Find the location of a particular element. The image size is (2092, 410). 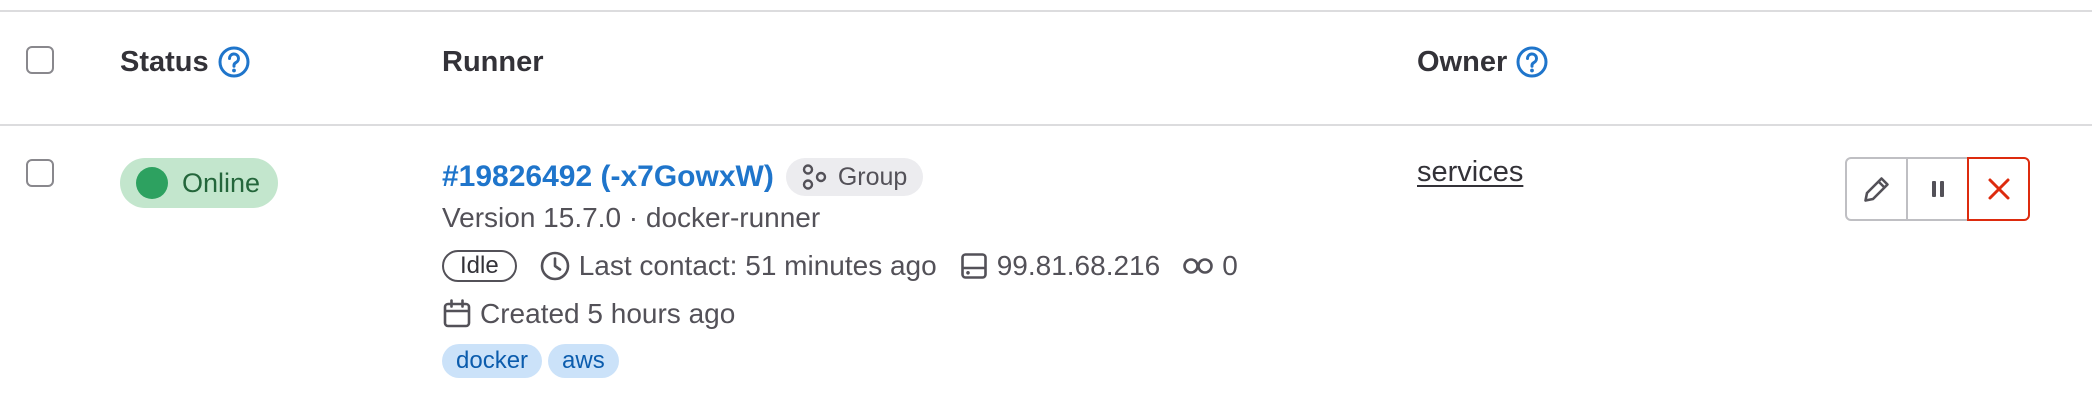

status-badge: Online is located at coordinates (199, 183).